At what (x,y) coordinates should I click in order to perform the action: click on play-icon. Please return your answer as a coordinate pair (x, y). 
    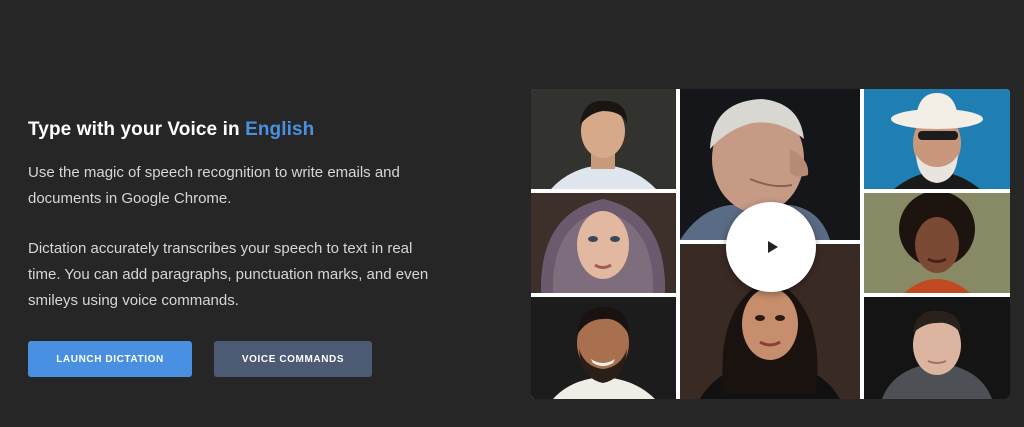
    Looking at the image, I should click on (772, 247).